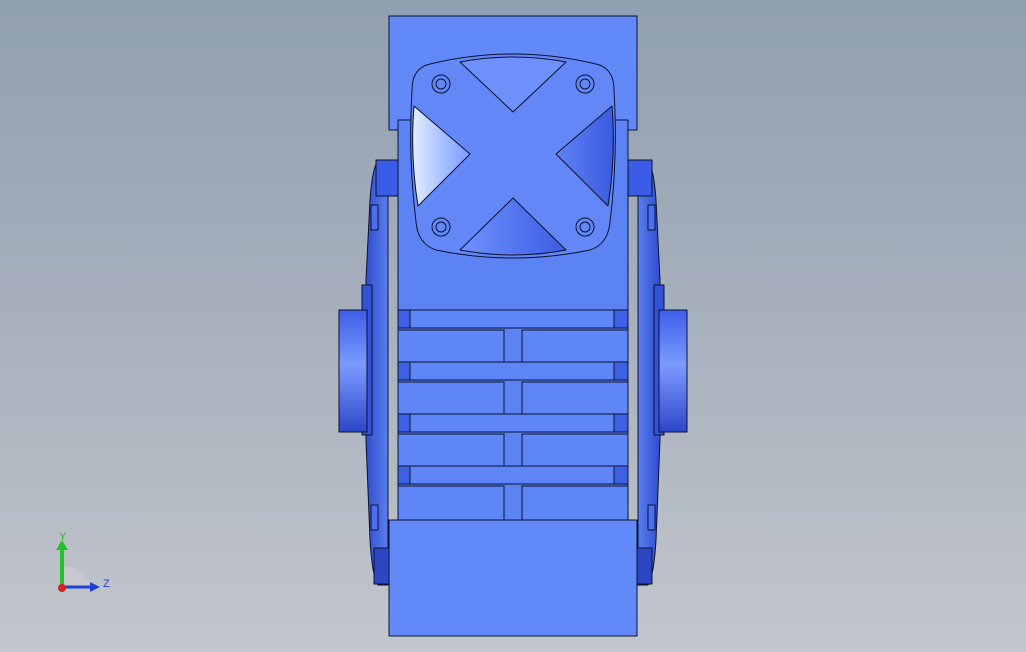  I want to click on orientation-triad: Y Z, so click(83, 561).